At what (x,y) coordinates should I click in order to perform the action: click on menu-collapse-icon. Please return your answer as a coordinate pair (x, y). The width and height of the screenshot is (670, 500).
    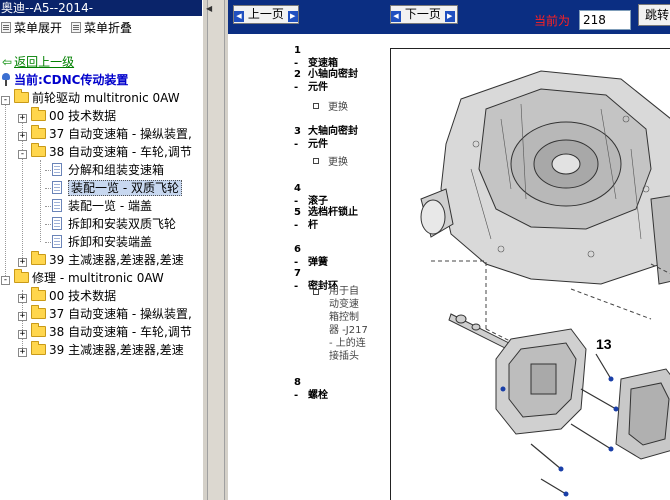
    Looking at the image, I should click on (76, 27).